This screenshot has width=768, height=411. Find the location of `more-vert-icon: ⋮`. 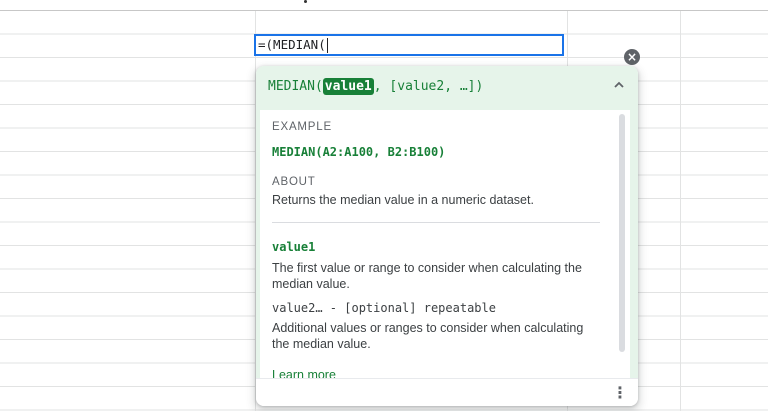

more-vert-icon: ⋮ is located at coordinates (620, 393).